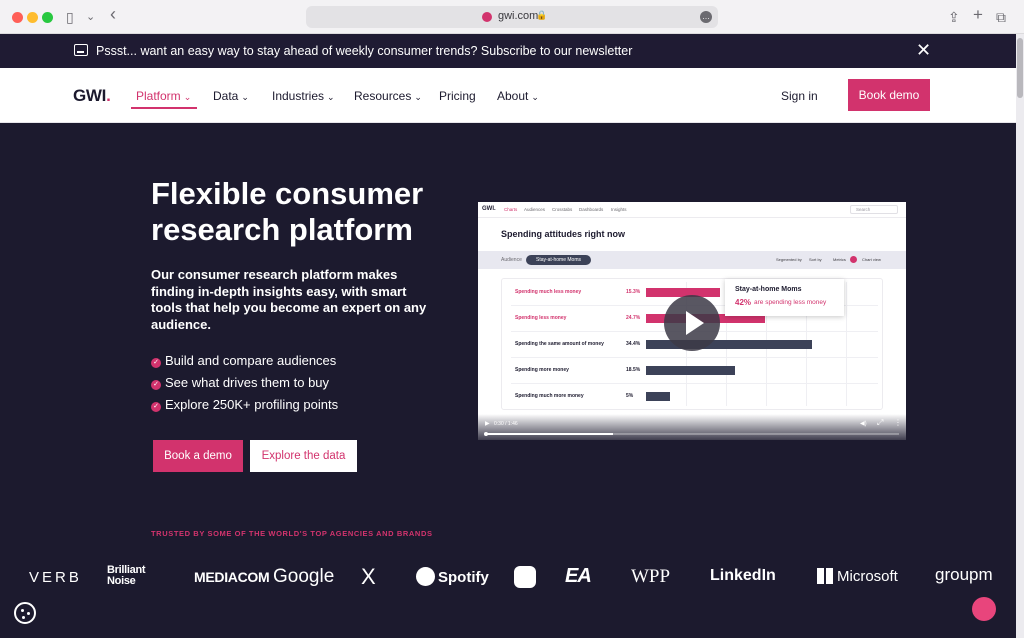  I want to click on brand-logo-spotify: Spotify, so click(452, 576).